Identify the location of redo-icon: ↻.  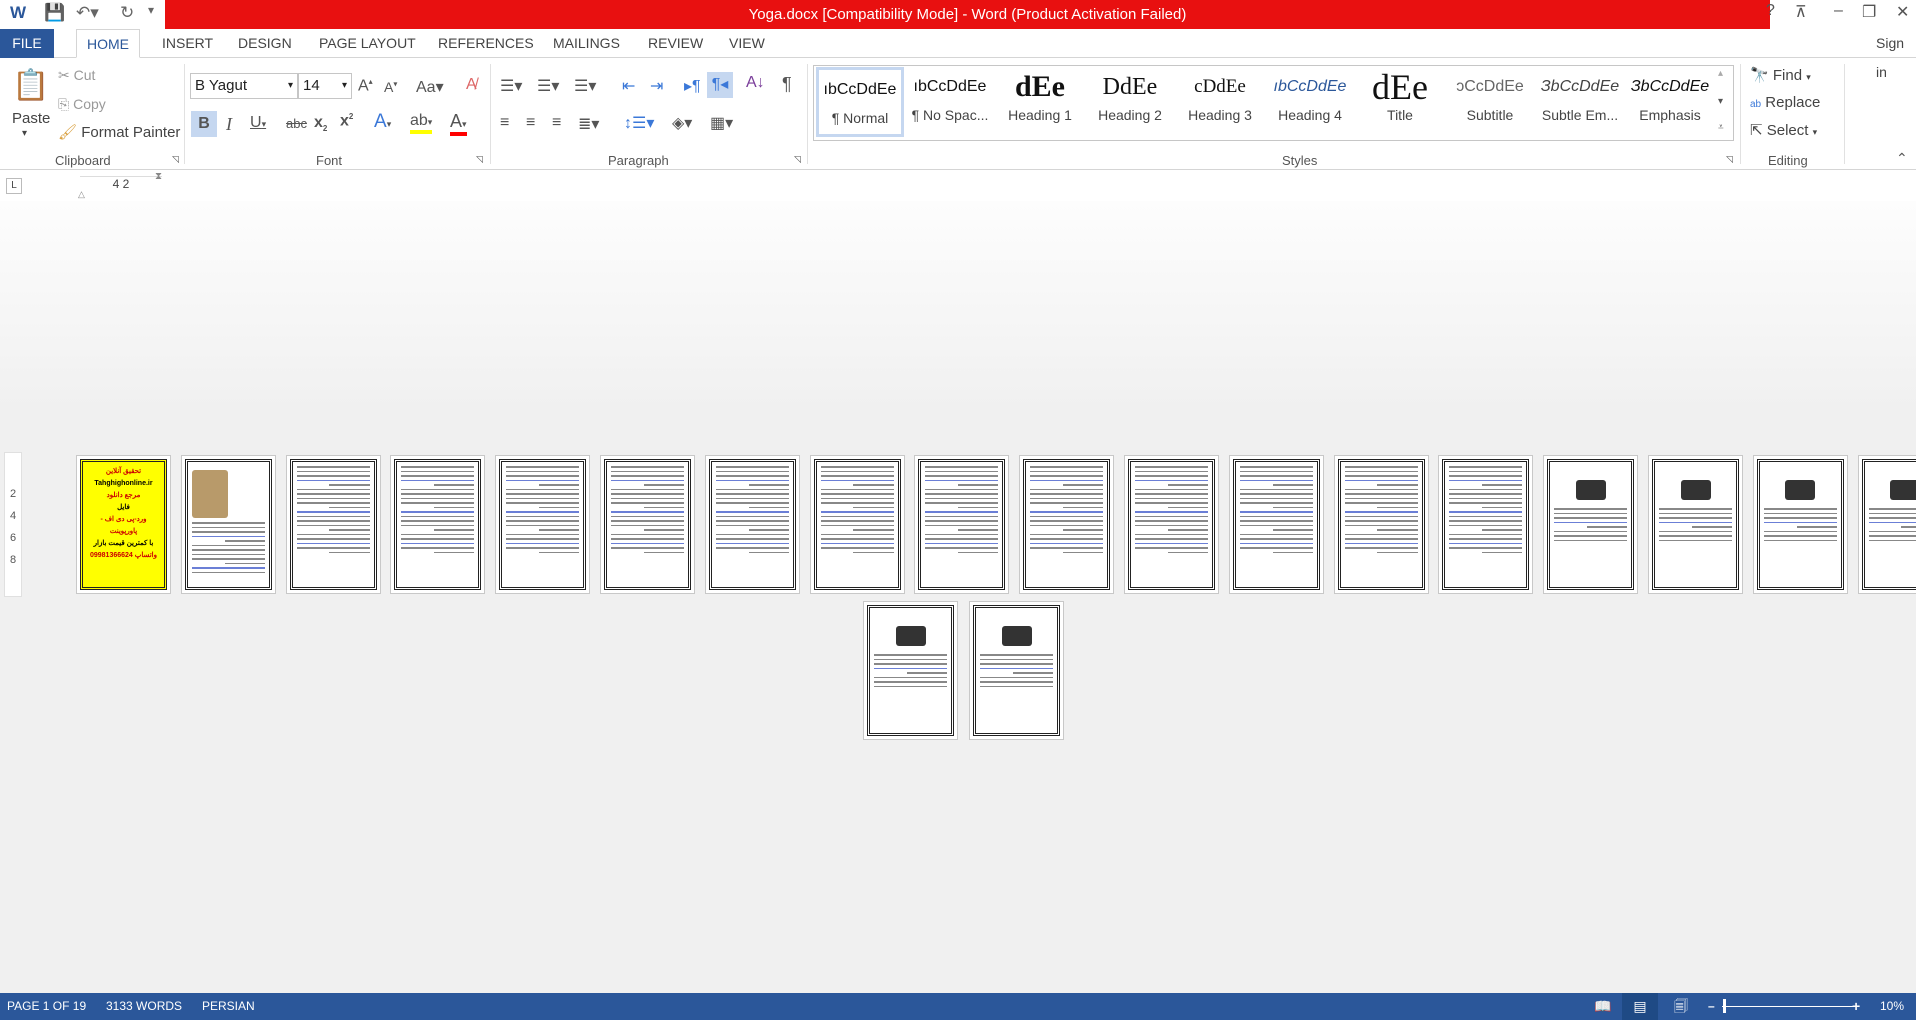
(127, 13).